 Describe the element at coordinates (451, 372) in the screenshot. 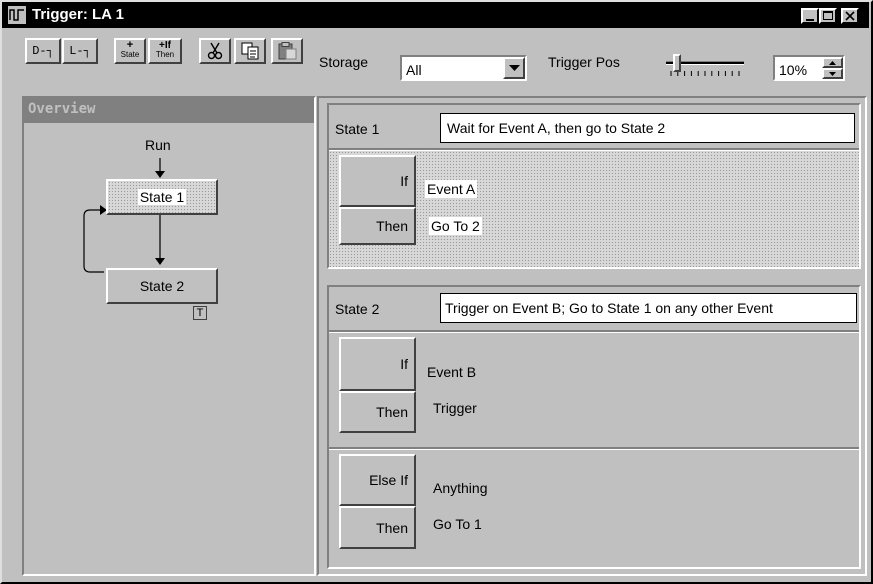

I see `state-2-if-value: Event B` at that location.